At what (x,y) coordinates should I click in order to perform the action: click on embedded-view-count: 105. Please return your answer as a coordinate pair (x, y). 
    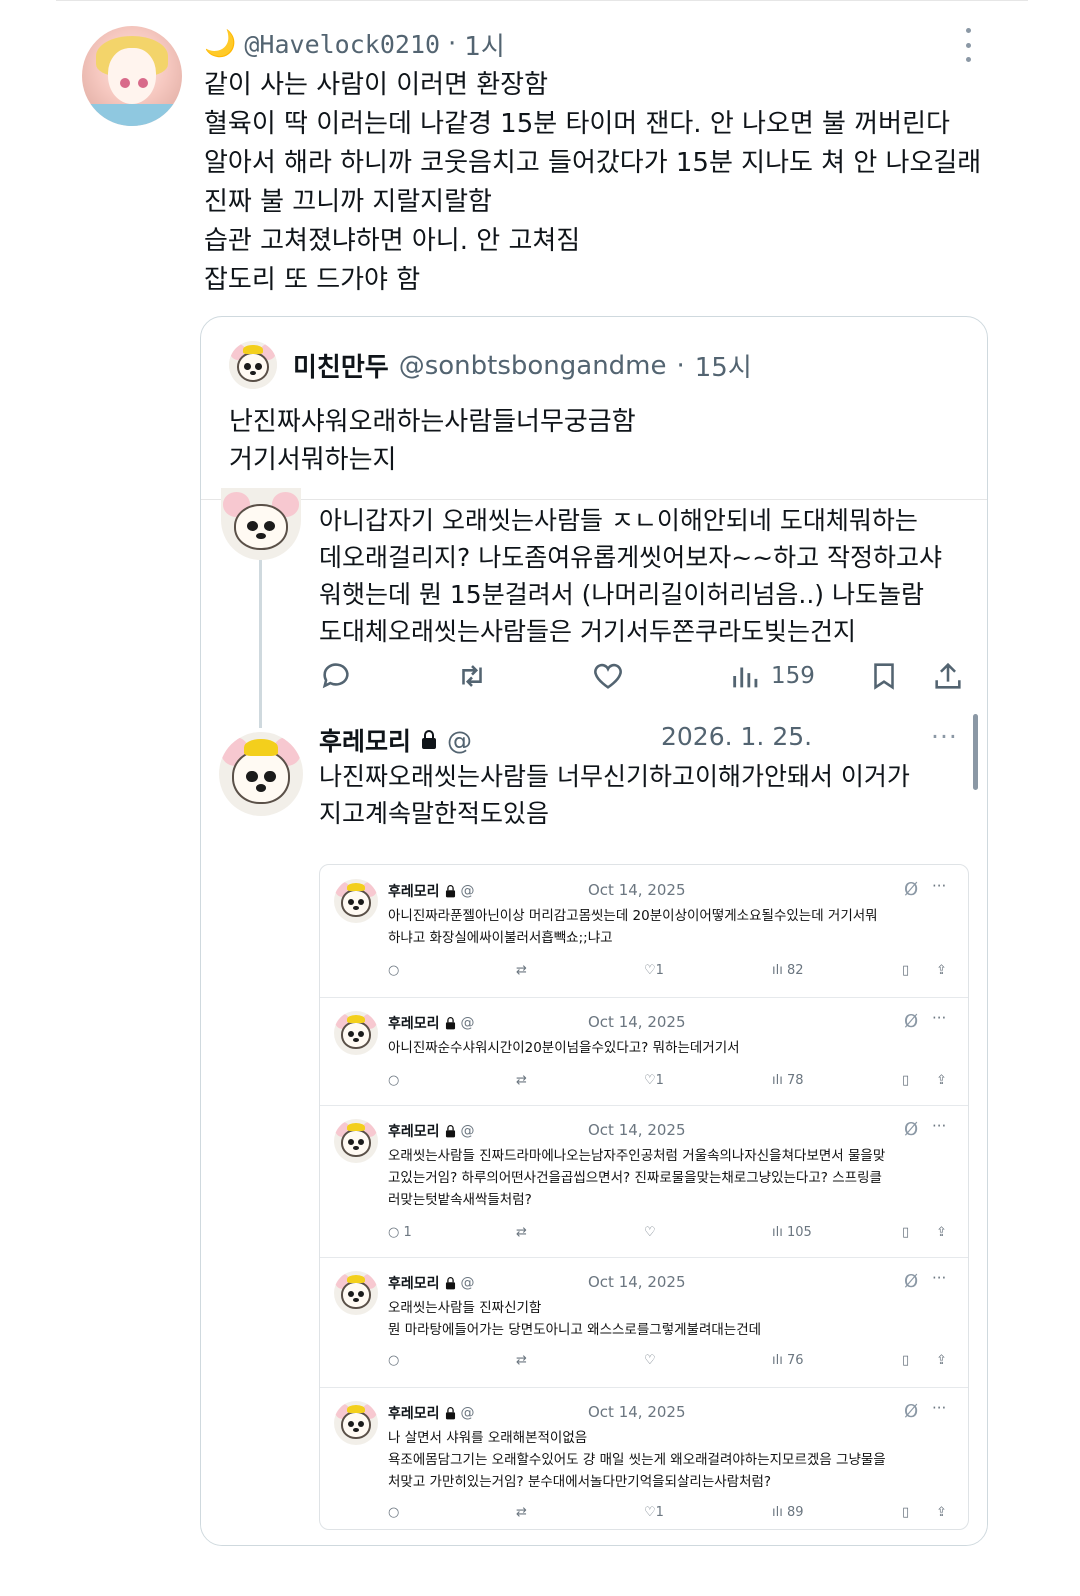
    Looking at the image, I should click on (799, 1232).